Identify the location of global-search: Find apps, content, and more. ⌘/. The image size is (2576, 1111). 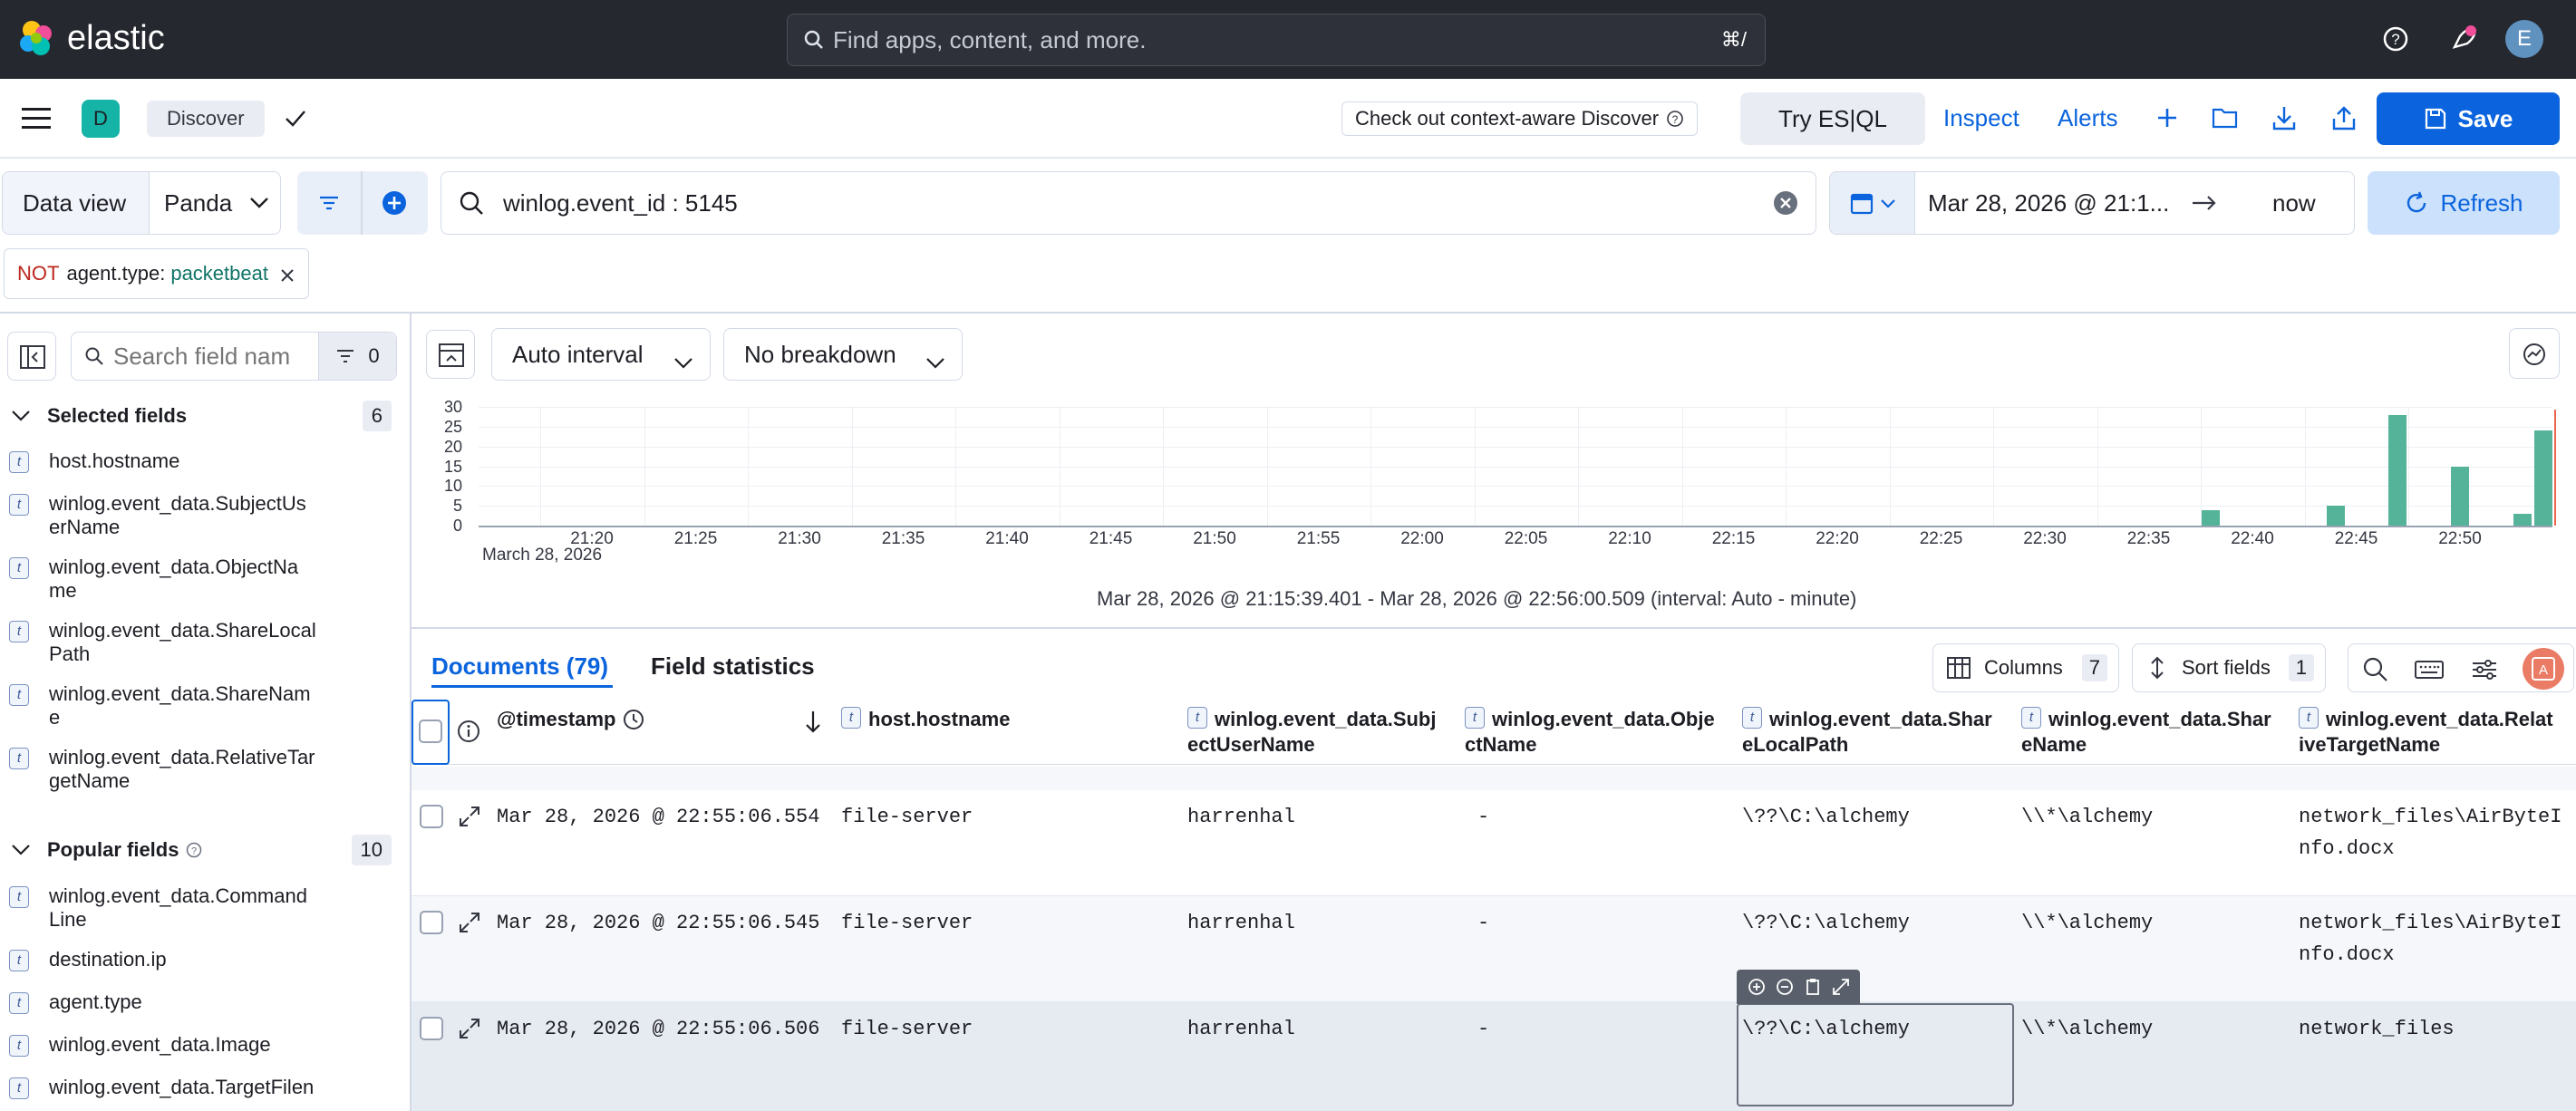
(1276, 40).